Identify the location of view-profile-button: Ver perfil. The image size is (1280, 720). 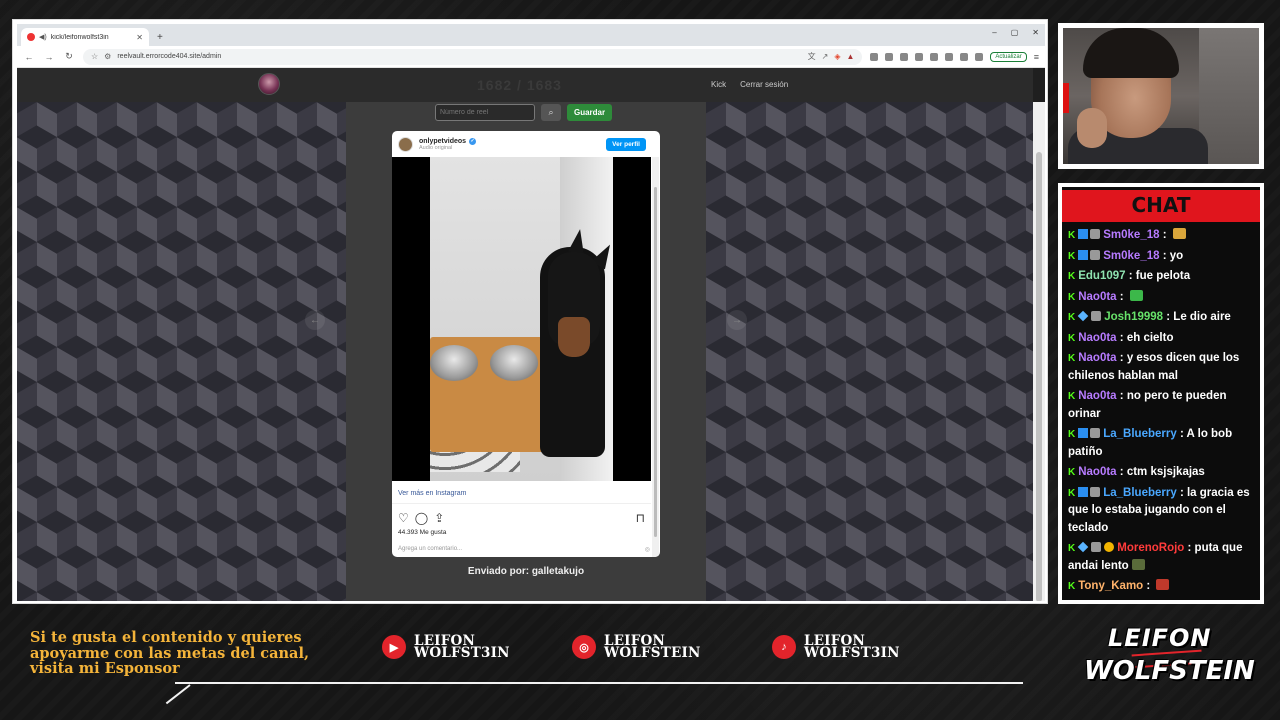
(626, 144).